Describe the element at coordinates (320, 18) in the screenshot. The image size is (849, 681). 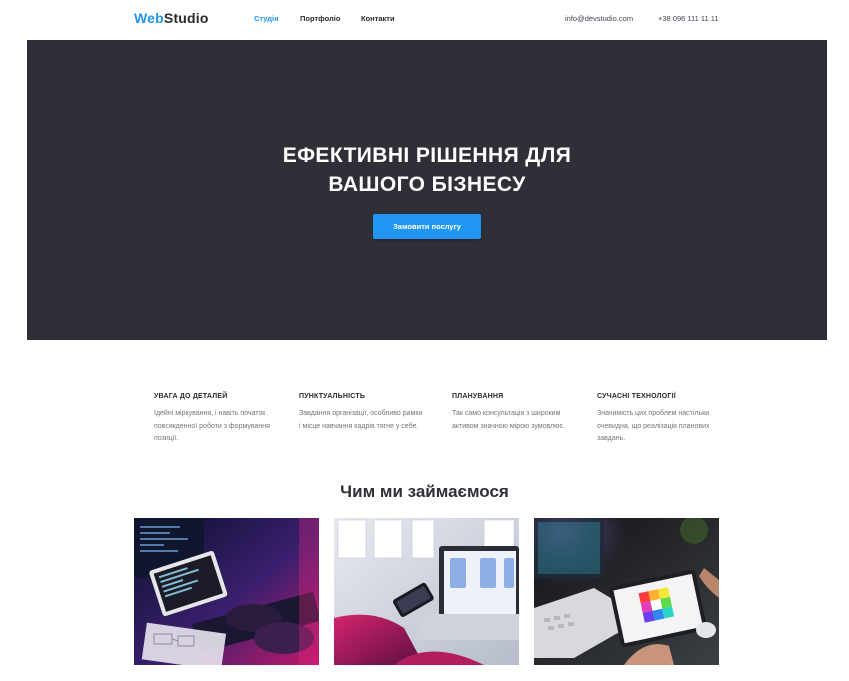
I see `nav-portfolio: Портфоліо` at that location.